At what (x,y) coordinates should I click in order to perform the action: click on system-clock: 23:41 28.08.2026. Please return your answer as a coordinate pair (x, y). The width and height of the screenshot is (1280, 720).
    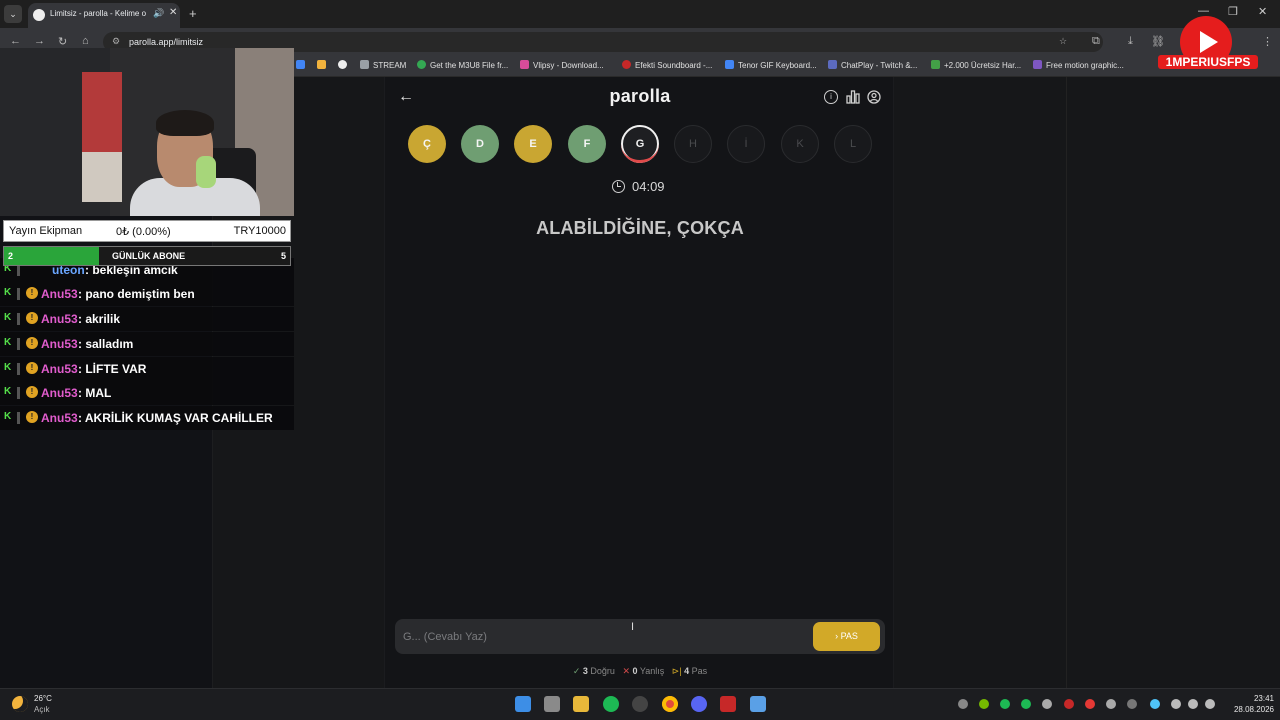
    Looking at the image, I should click on (1248, 704).